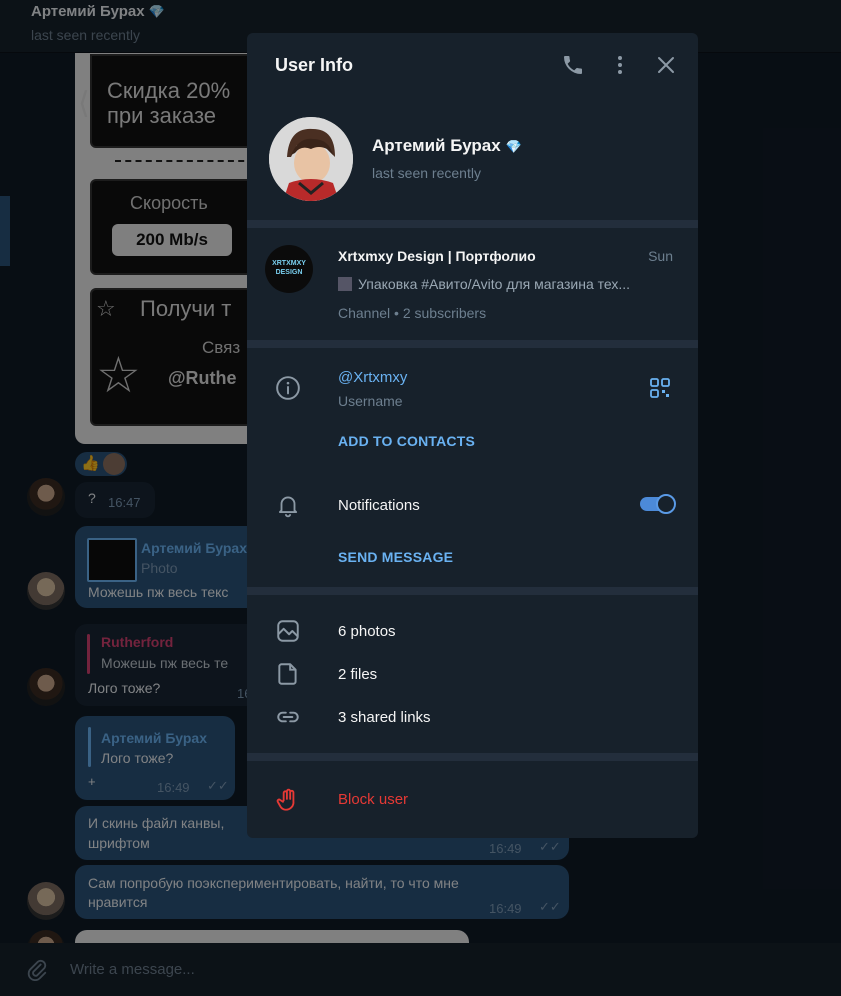 This screenshot has width=841, height=996. What do you see at coordinates (660, 256) in the screenshot?
I see `channel-date: Sun` at bounding box center [660, 256].